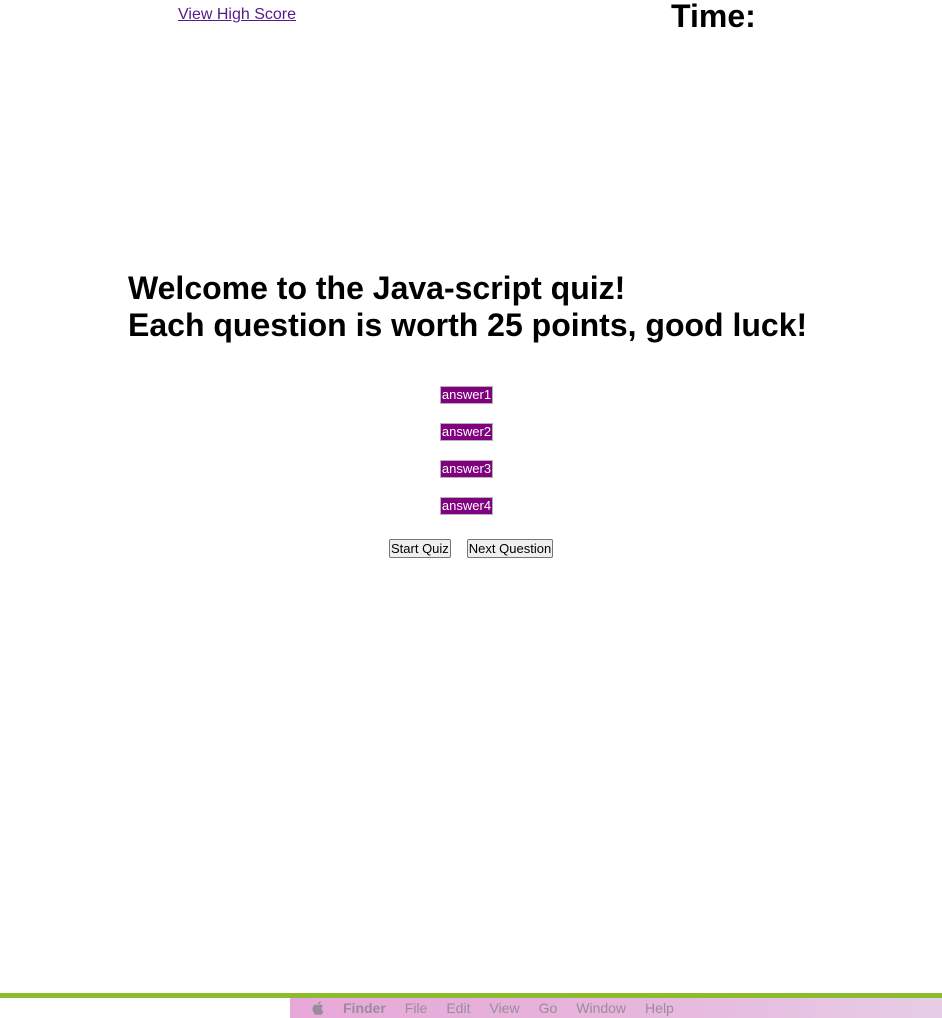 The width and height of the screenshot is (942, 1018). What do you see at coordinates (466, 506) in the screenshot?
I see `answer-4-button: answer4` at bounding box center [466, 506].